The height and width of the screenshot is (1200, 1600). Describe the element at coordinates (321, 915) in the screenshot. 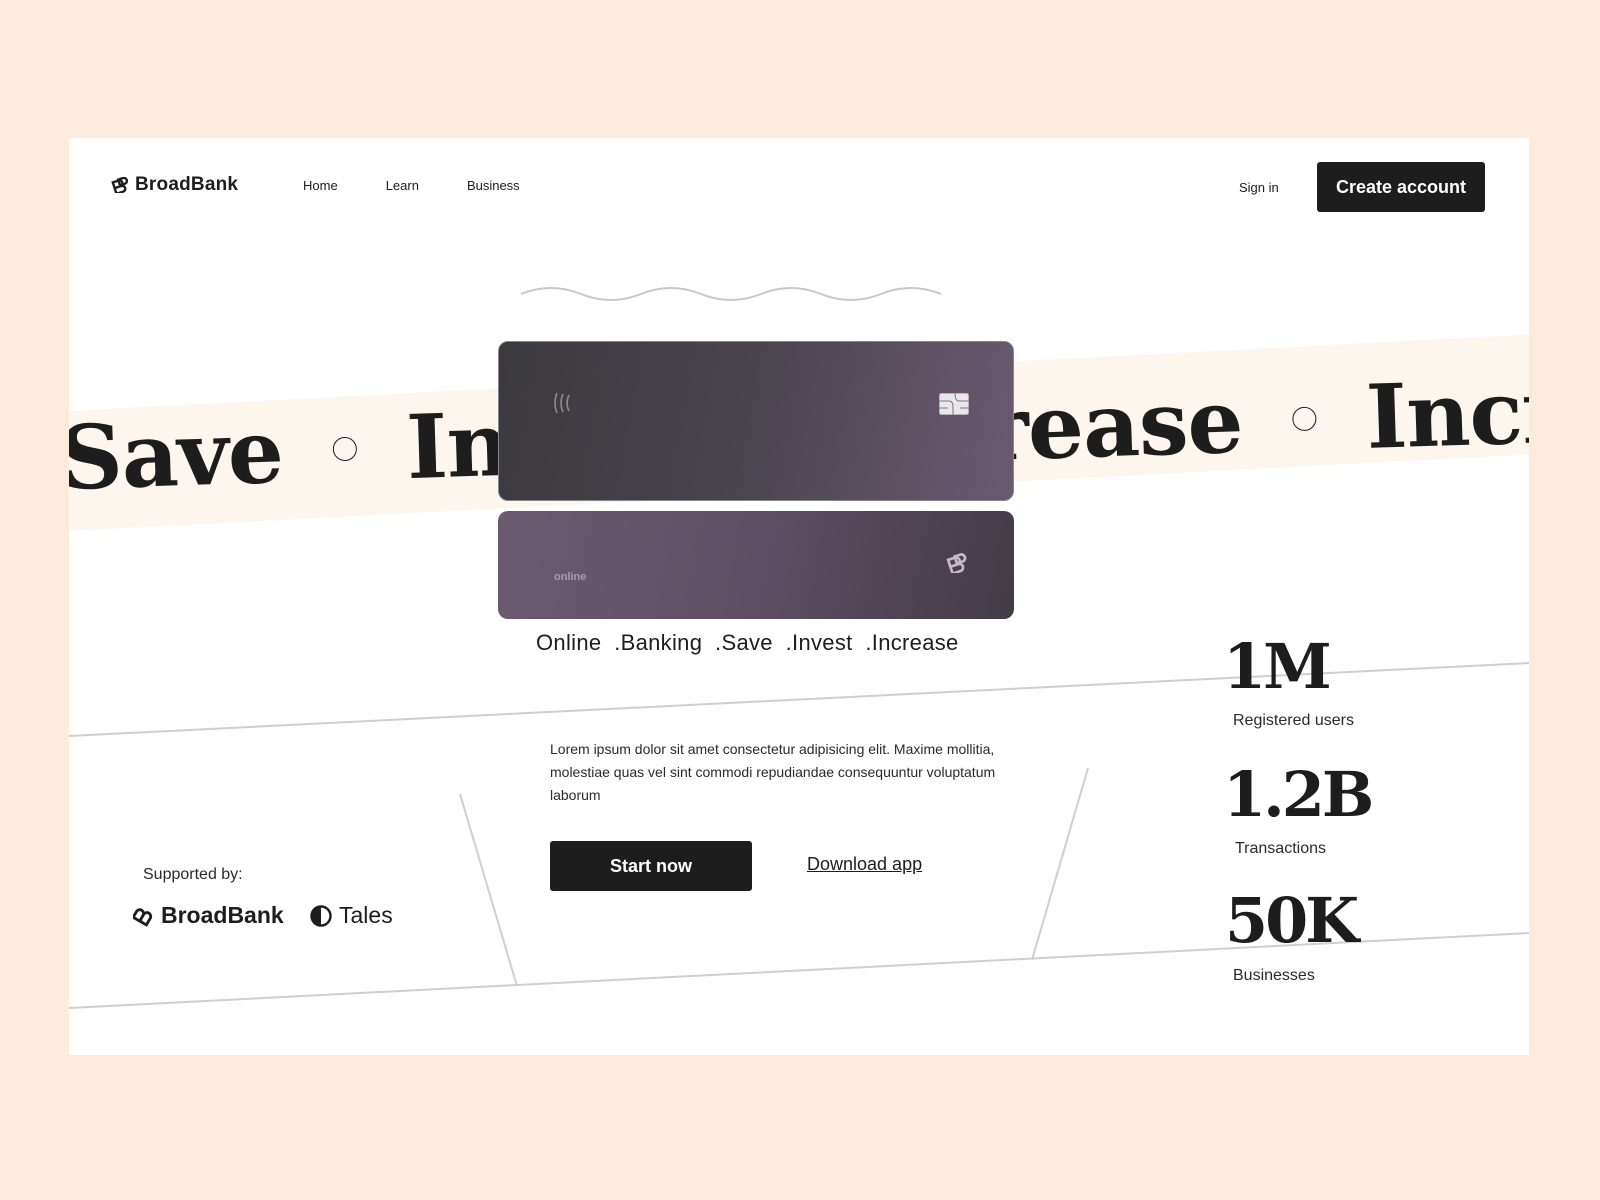

I see `half-circle-icon` at that location.